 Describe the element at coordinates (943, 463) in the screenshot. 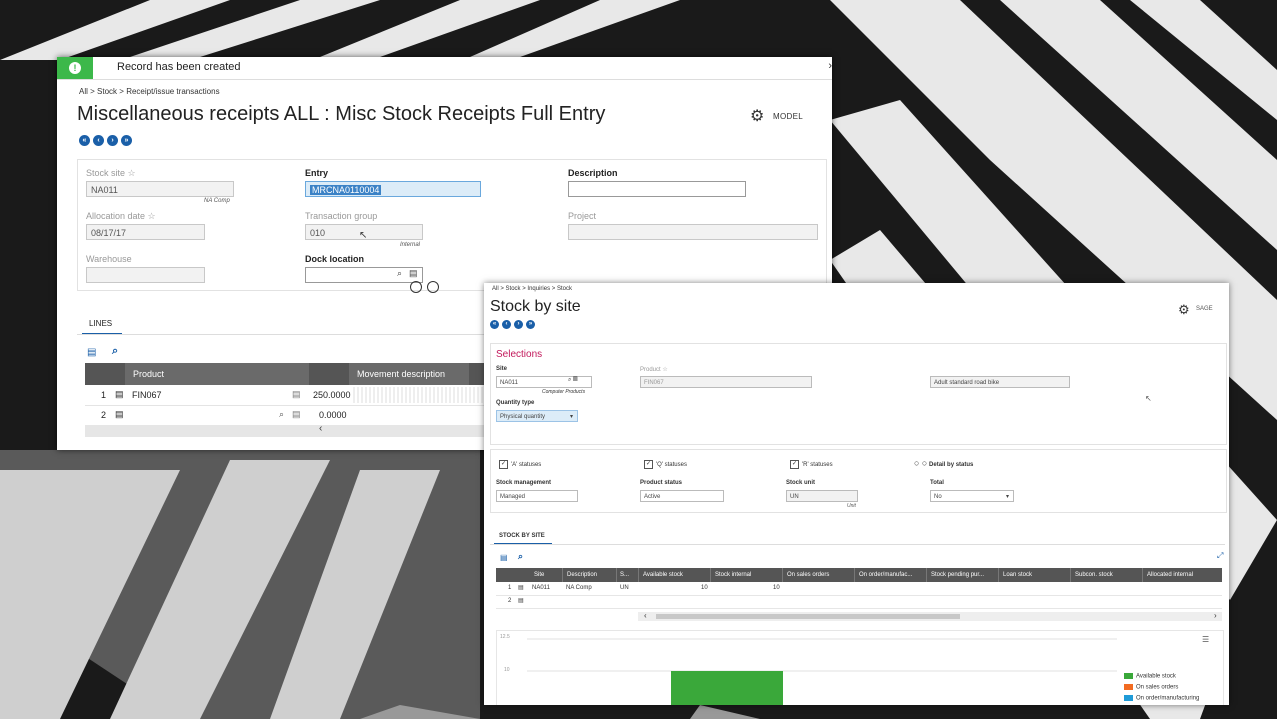

I see `detail-by-status-toggle: ○ ○ Detail by status` at that location.